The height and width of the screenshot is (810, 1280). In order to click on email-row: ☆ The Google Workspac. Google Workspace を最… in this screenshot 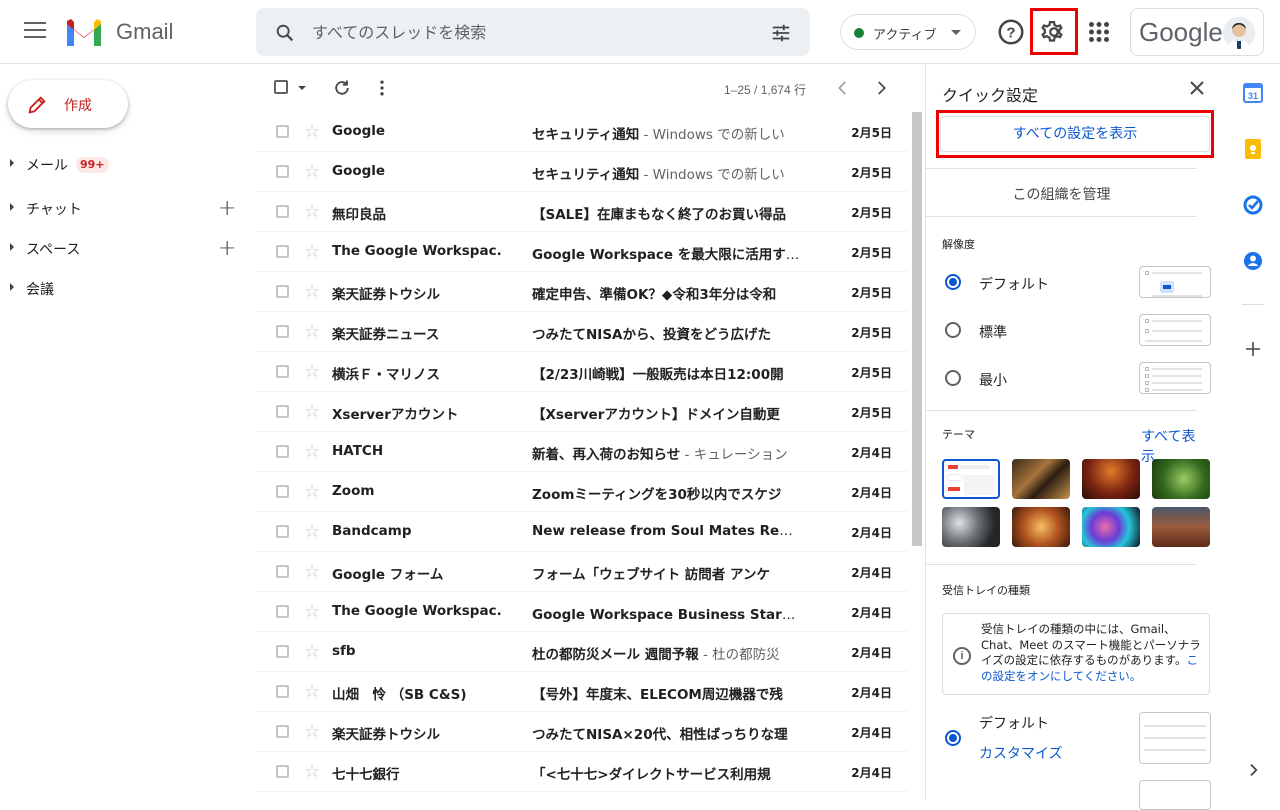, I will do `click(582, 252)`.